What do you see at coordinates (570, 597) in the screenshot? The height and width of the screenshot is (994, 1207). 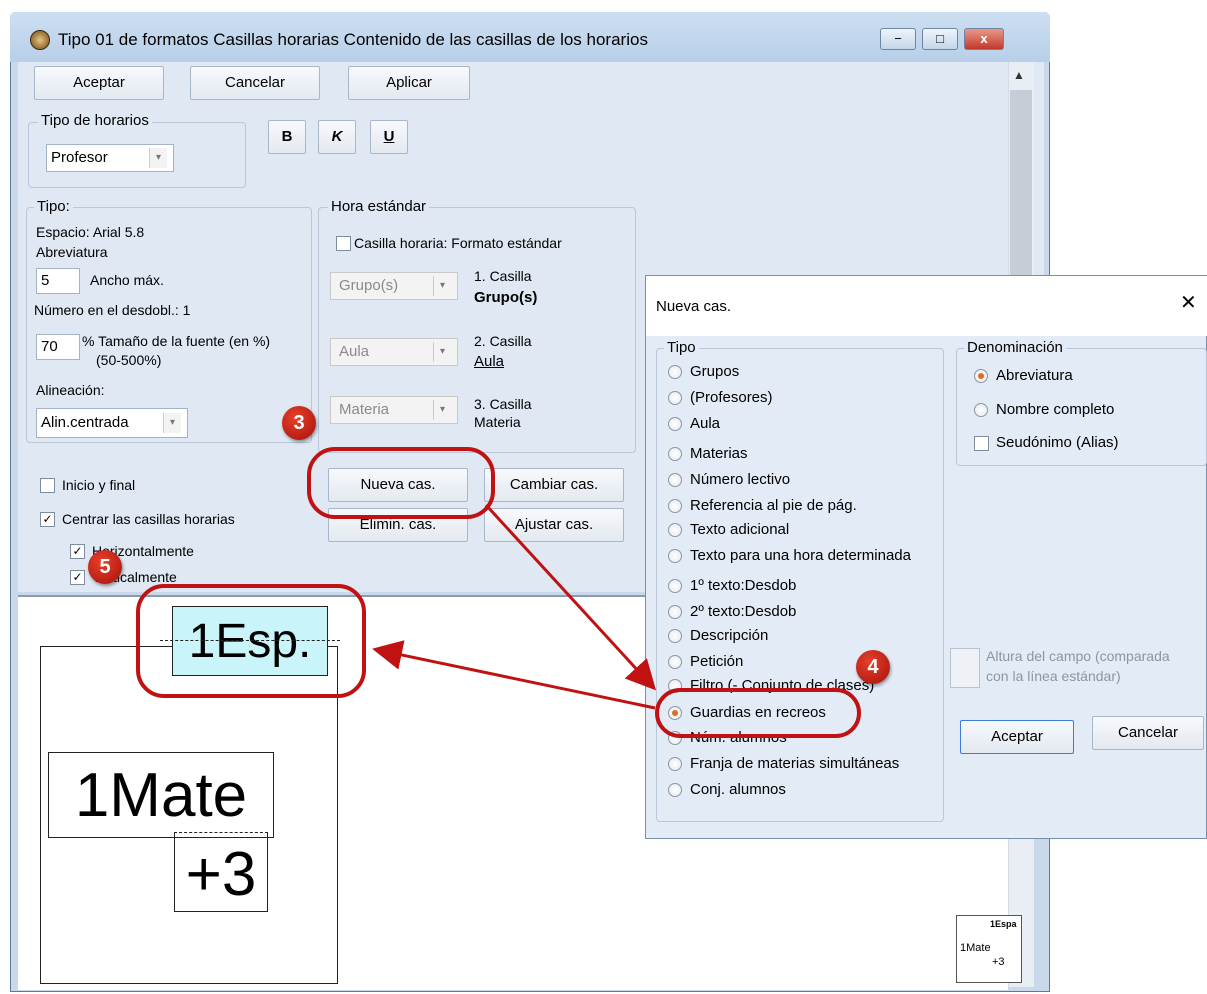 I see `arrow-to-dialog` at bounding box center [570, 597].